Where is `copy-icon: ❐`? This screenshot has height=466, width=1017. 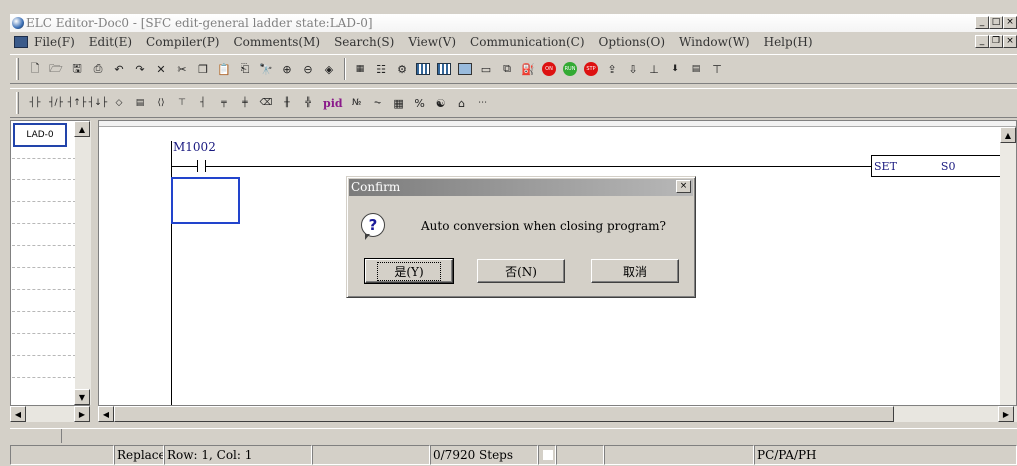
copy-icon: ❐ is located at coordinates (203, 69).